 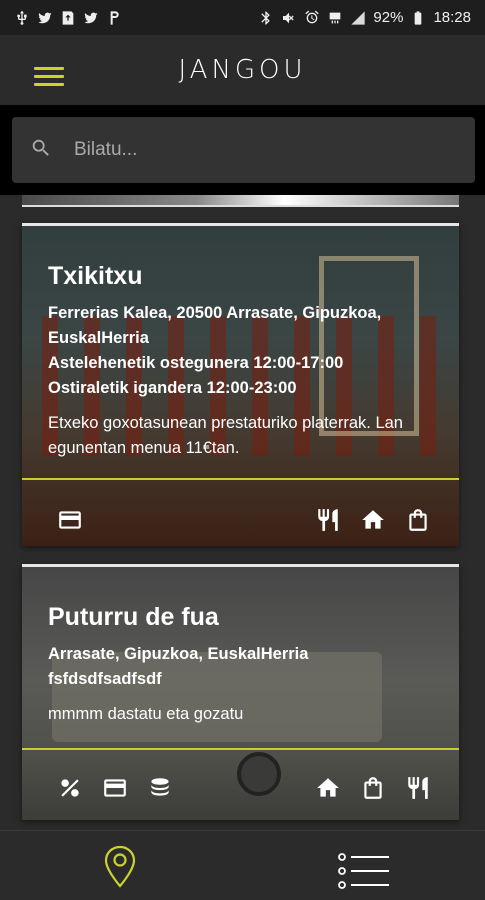 What do you see at coordinates (335, 18) in the screenshot?
I see `data-icon` at bounding box center [335, 18].